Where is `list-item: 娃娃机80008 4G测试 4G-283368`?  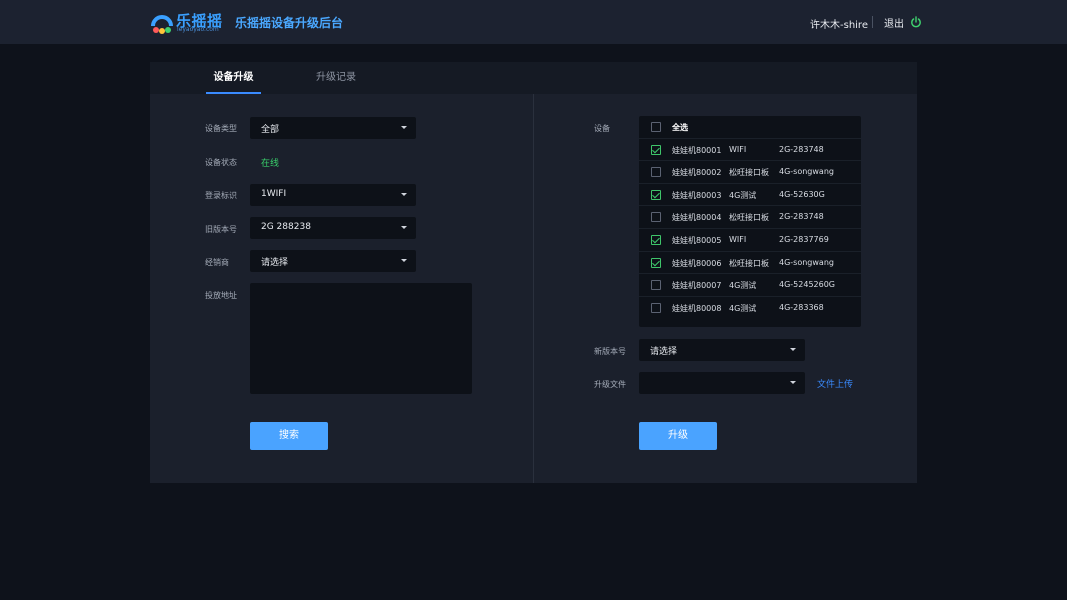 list-item: 娃娃机80008 4G测试 4G-283368 is located at coordinates (750, 308).